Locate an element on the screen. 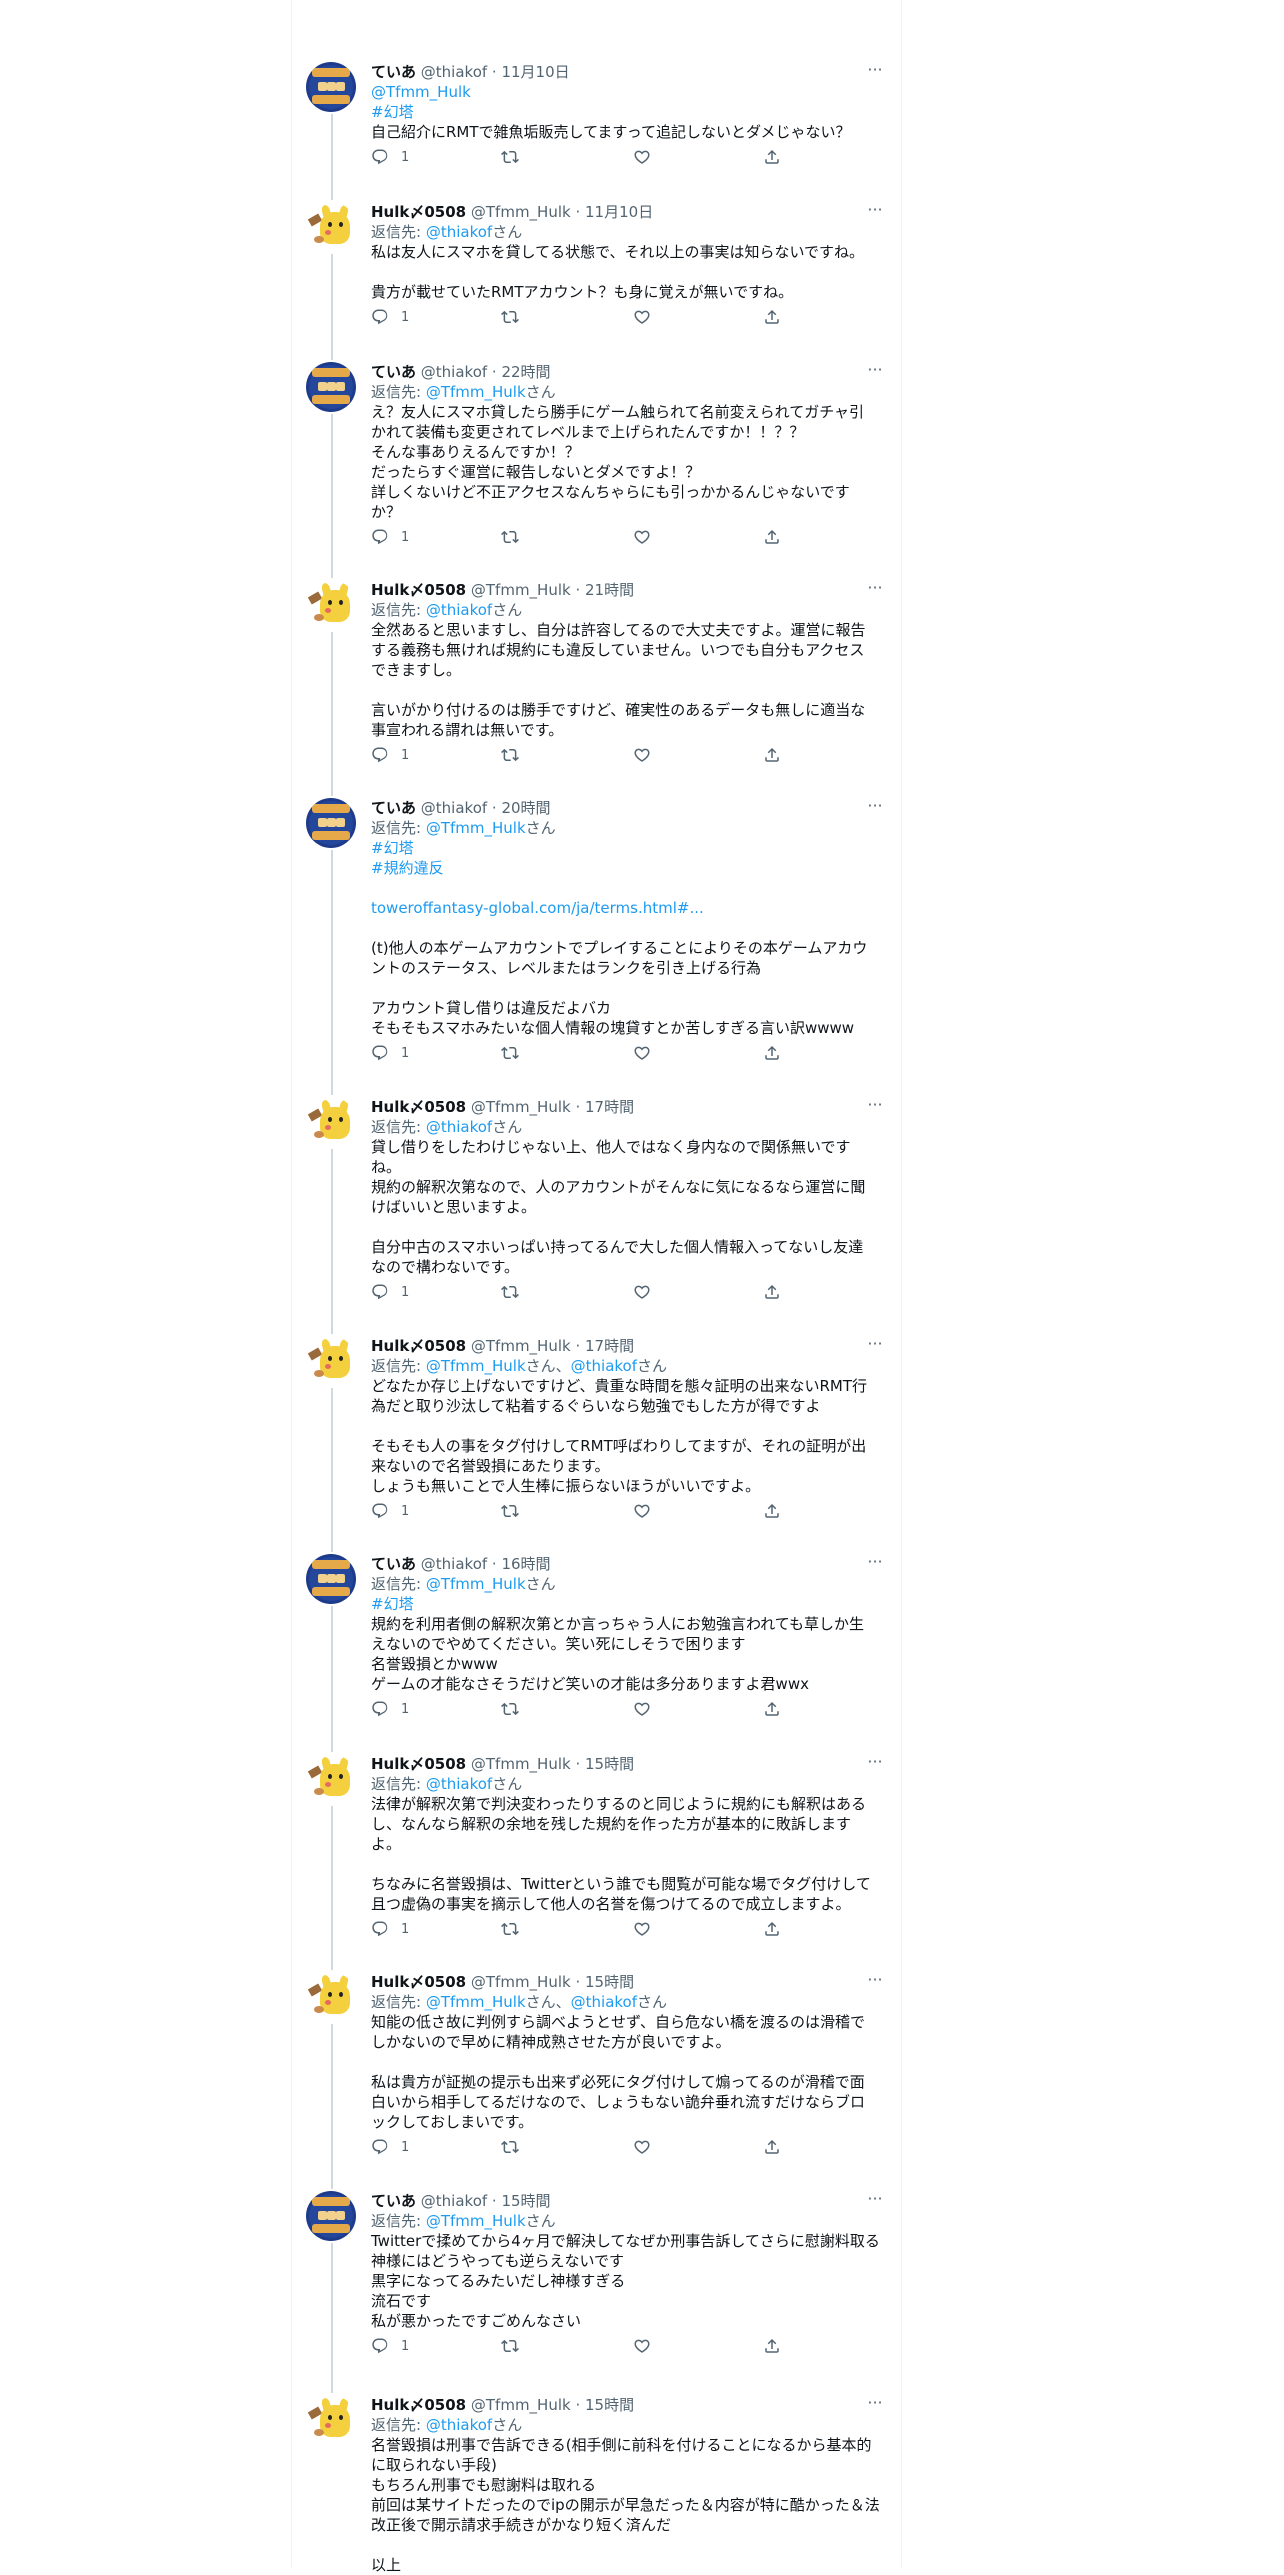 The height and width of the screenshot is (2575, 1284). hashtag-link: #規約違反 is located at coordinates (629, 868).